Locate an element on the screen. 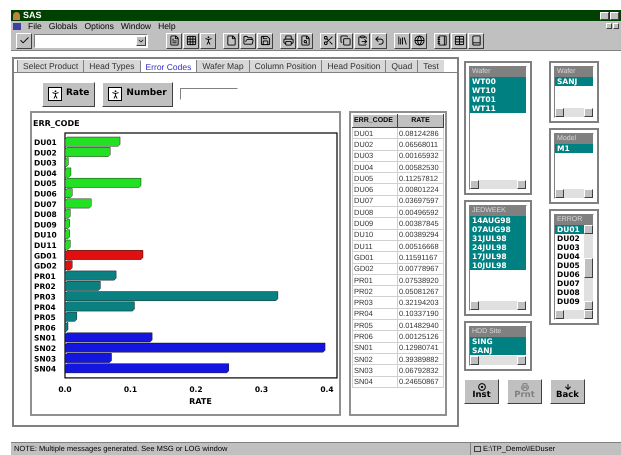 This screenshot has height=455, width=621. new-file-button is located at coordinates (231, 40).